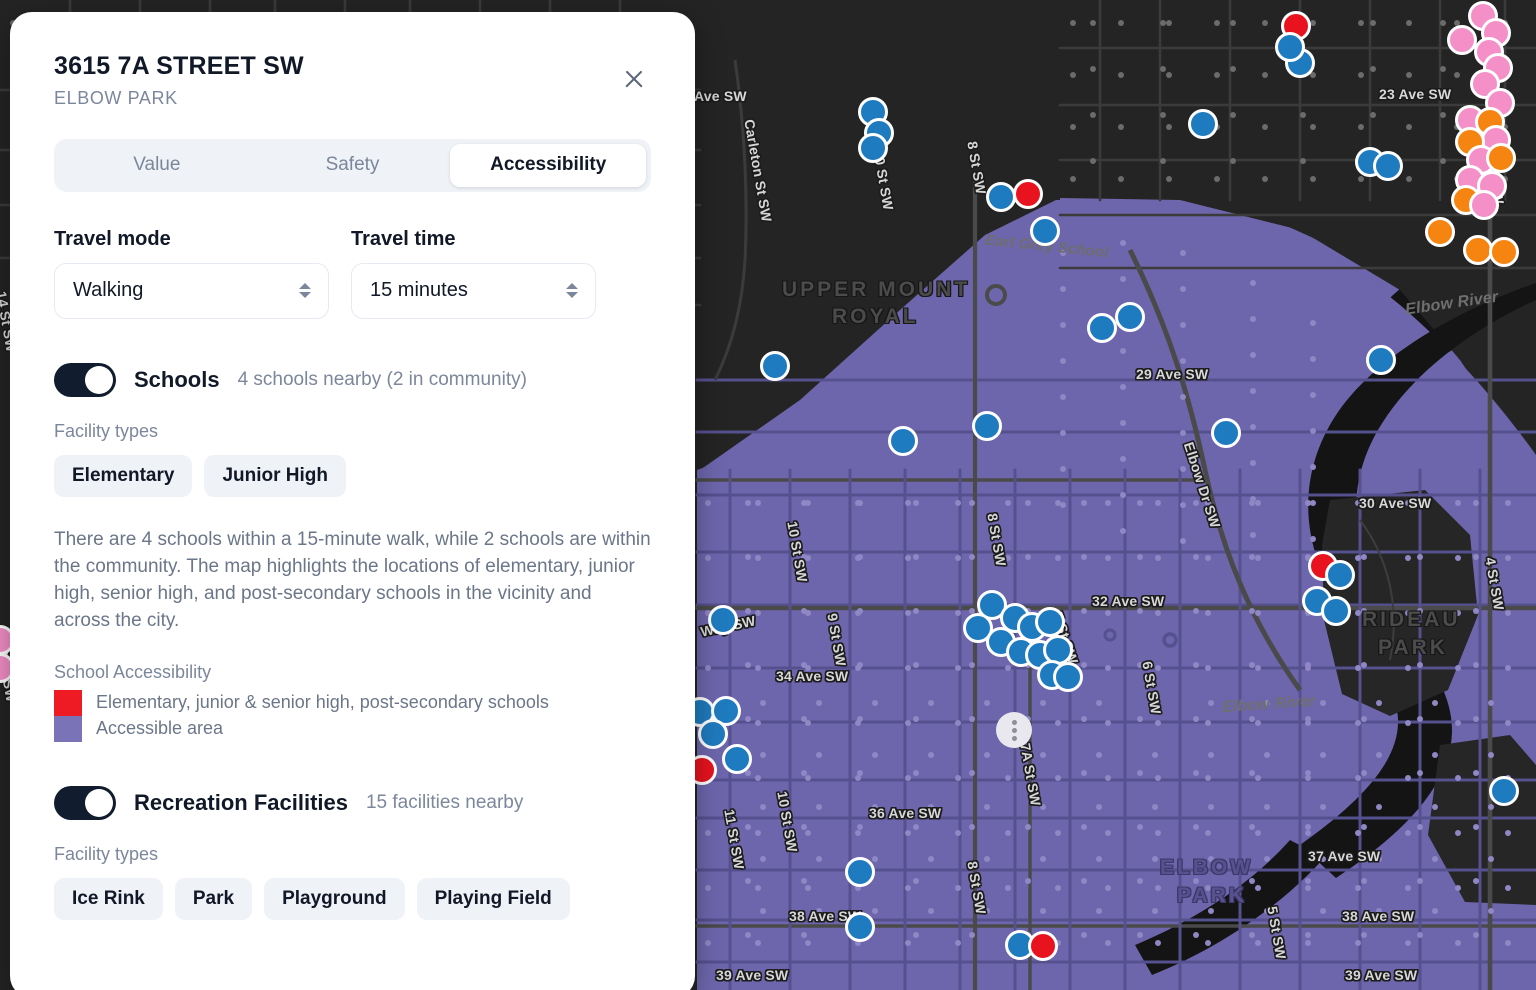 The width and height of the screenshot is (1536, 990). I want to click on chip-elementary: Elementary, so click(123, 475).